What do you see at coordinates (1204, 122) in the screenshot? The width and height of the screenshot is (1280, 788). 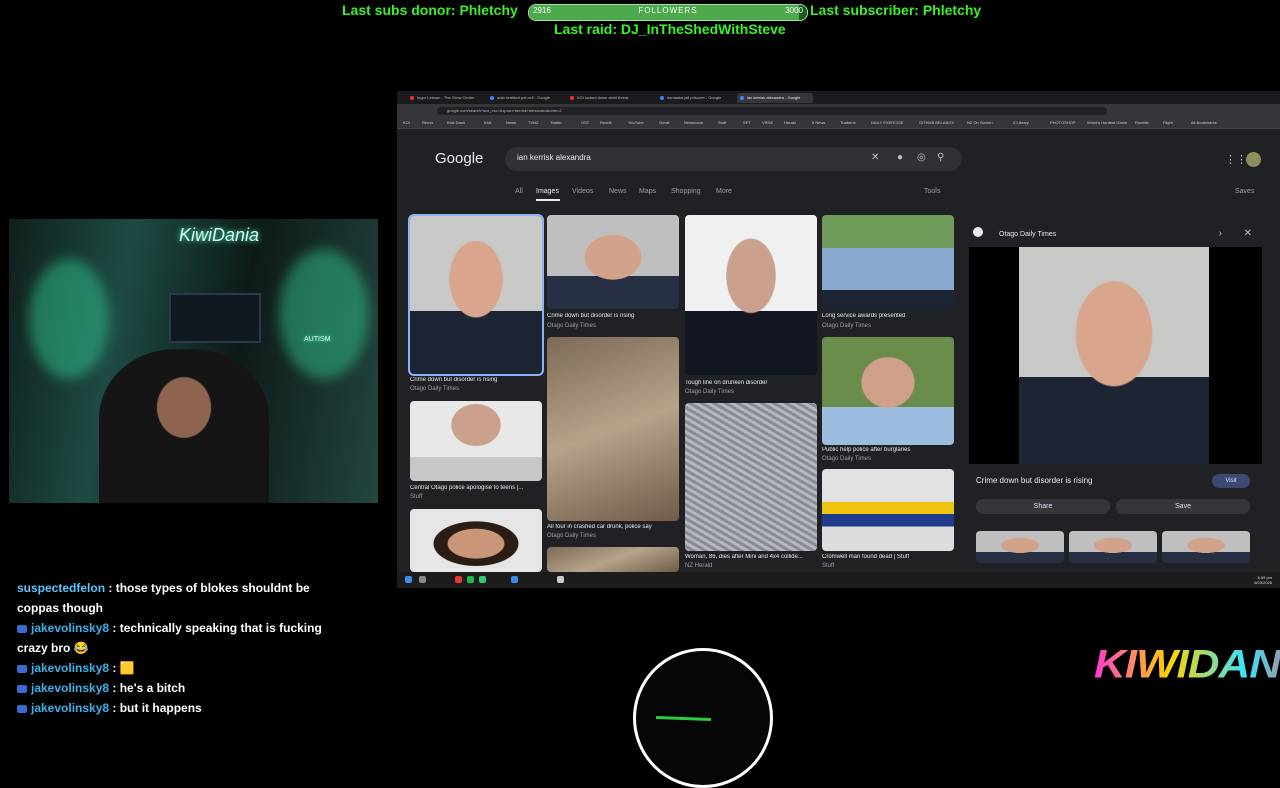 I see `bookmark-item: All Bookmarks` at bounding box center [1204, 122].